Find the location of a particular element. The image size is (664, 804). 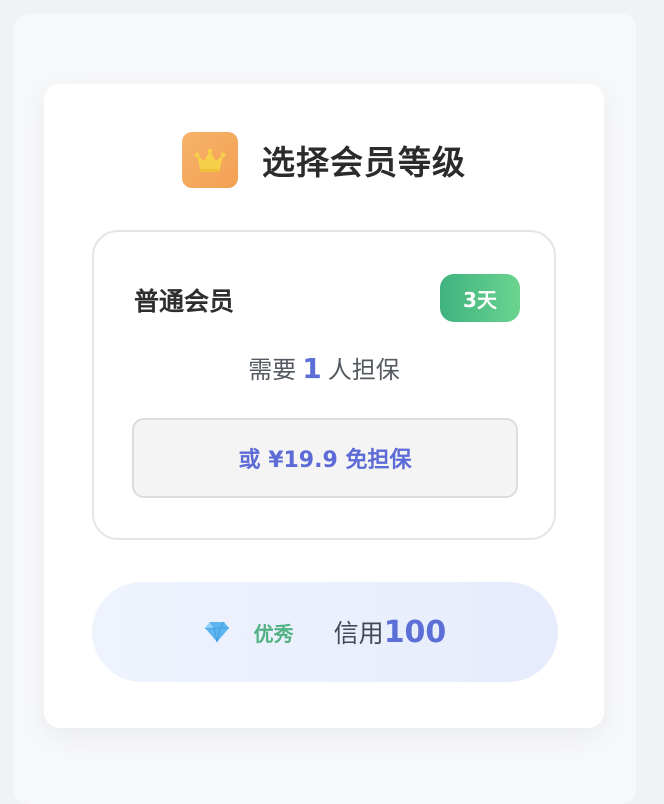

credit-label: 信用 is located at coordinates (358, 633).